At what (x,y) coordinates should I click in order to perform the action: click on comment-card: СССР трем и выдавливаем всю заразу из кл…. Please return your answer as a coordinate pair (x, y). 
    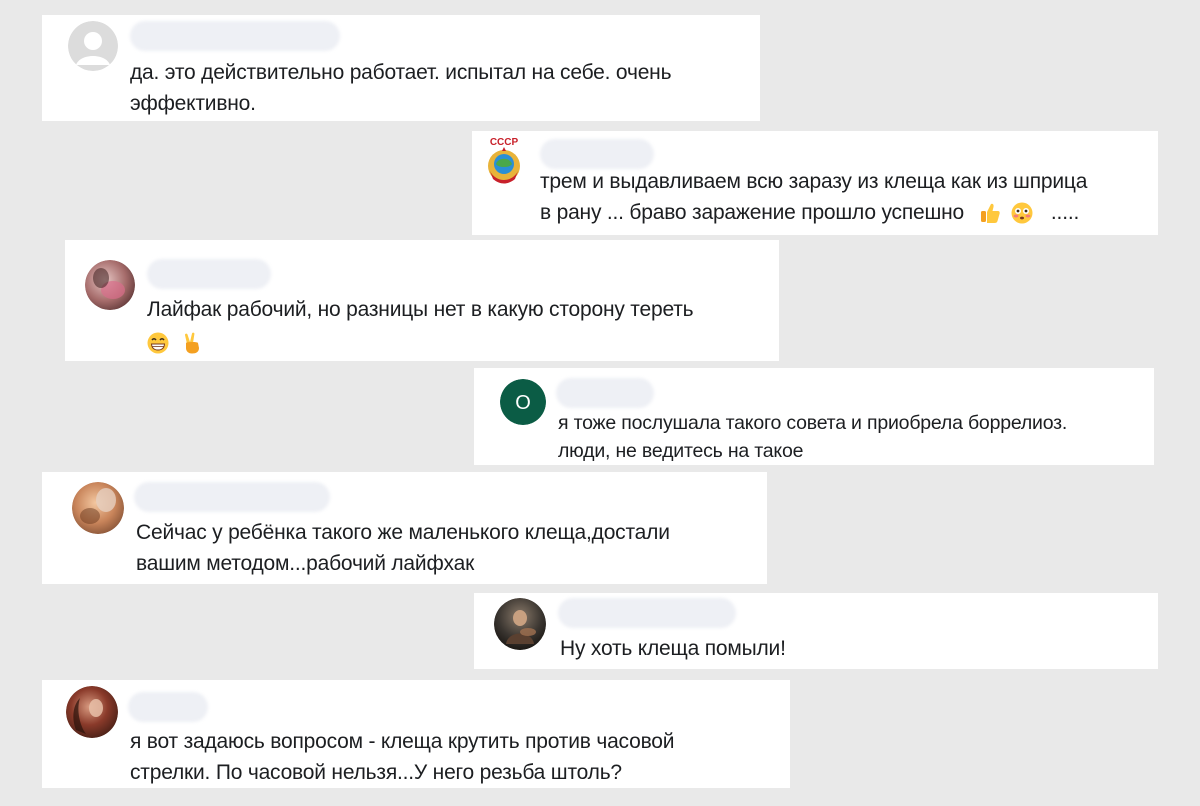
    Looking at the image, I should click on (815, 183).